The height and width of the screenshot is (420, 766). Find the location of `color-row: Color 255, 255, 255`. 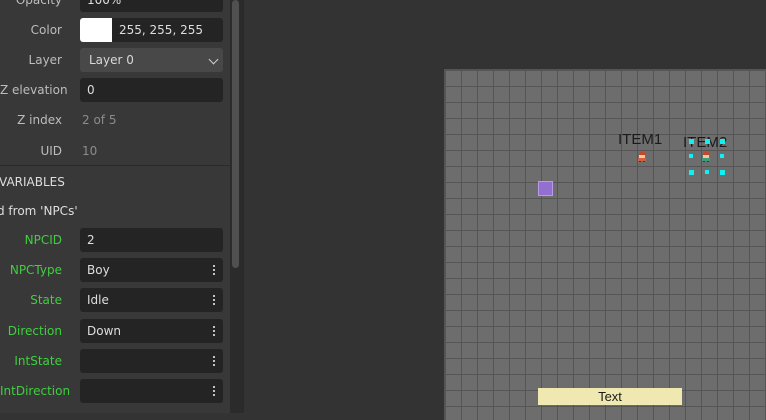

color-row: Color 255, 255, 255 is located at coordinates (115, 30).